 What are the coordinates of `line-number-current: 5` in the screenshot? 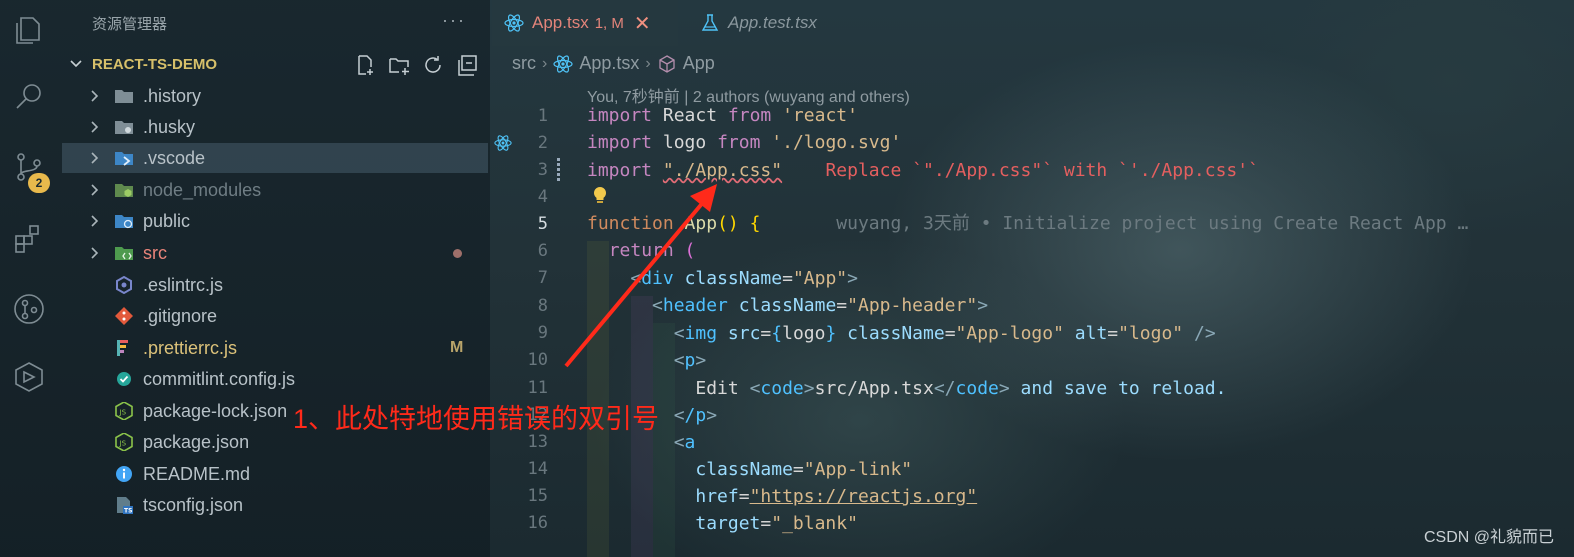 It's located at (542, 224).